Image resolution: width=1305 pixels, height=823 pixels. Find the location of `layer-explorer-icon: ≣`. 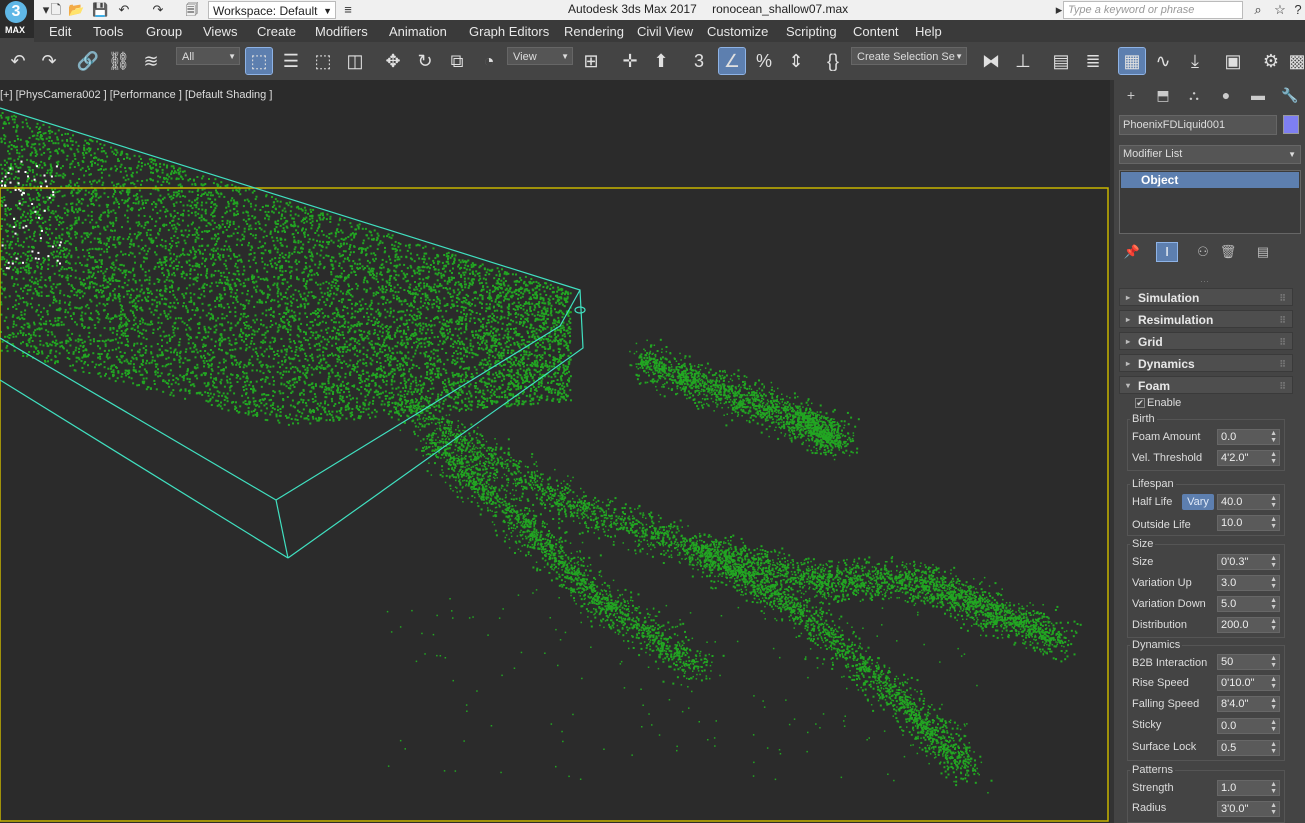

layer-explorer-icon: ≣ is located at coordinates (1093, 61).